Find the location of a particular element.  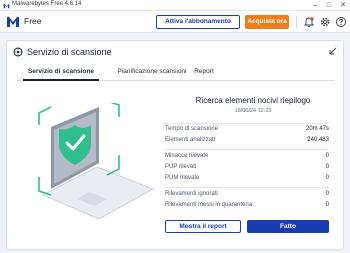

activate-subscription-button: Attiva l'abbonamento is located at coordinates (198, 22).